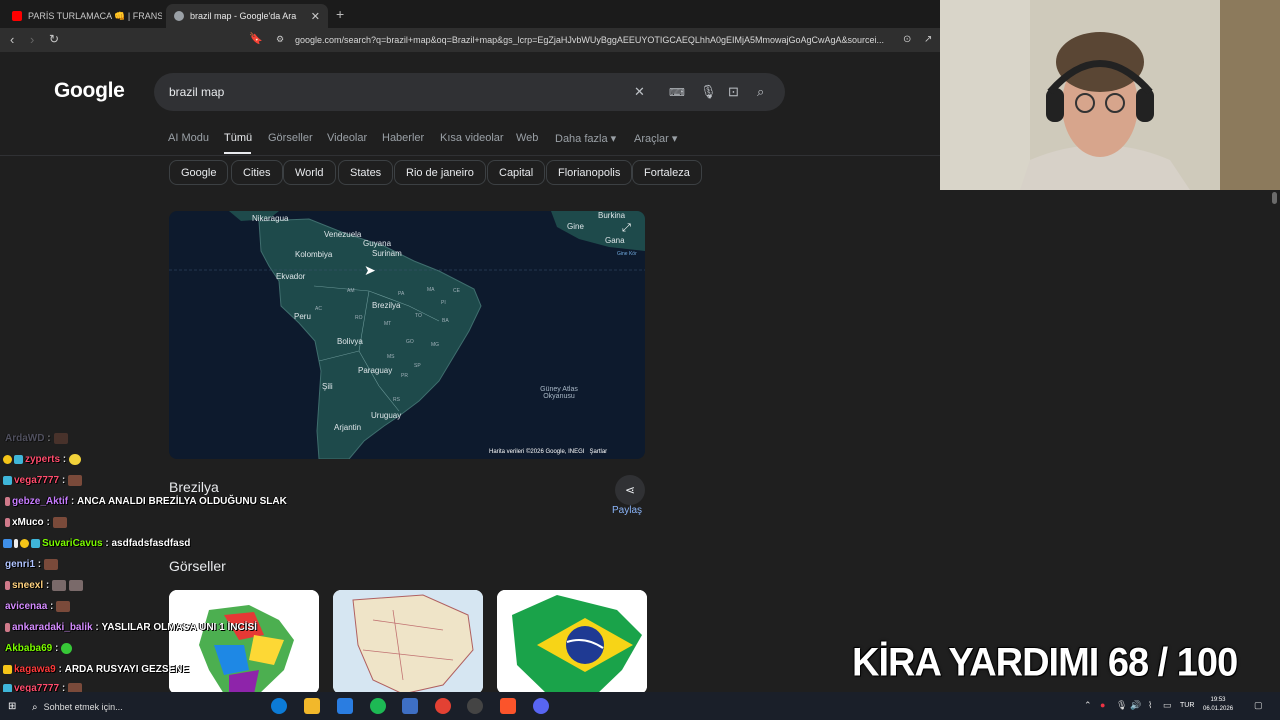  Describe the element at coordinates (629, 229) in the screenshot. I see `expand-map-icon: ⤢` at that location.